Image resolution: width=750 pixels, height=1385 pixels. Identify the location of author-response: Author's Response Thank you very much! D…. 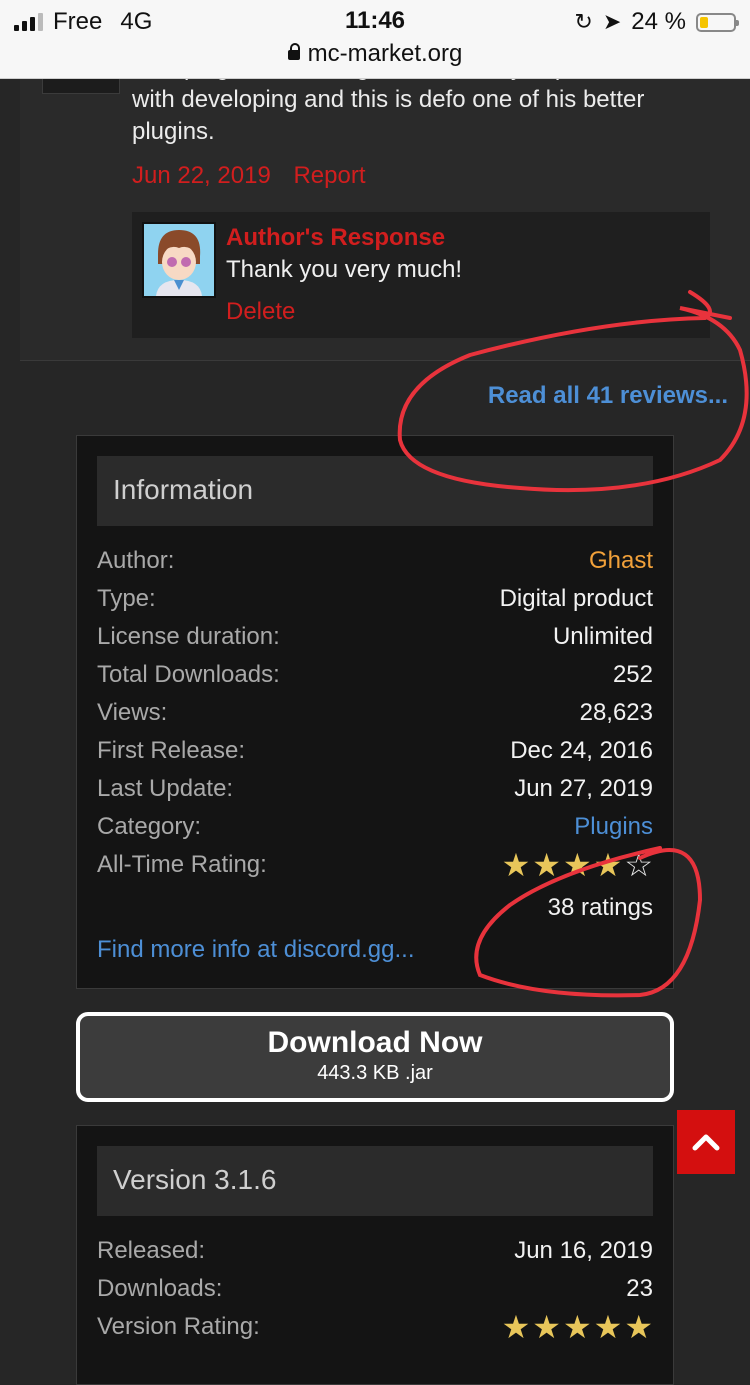
(421, 275).